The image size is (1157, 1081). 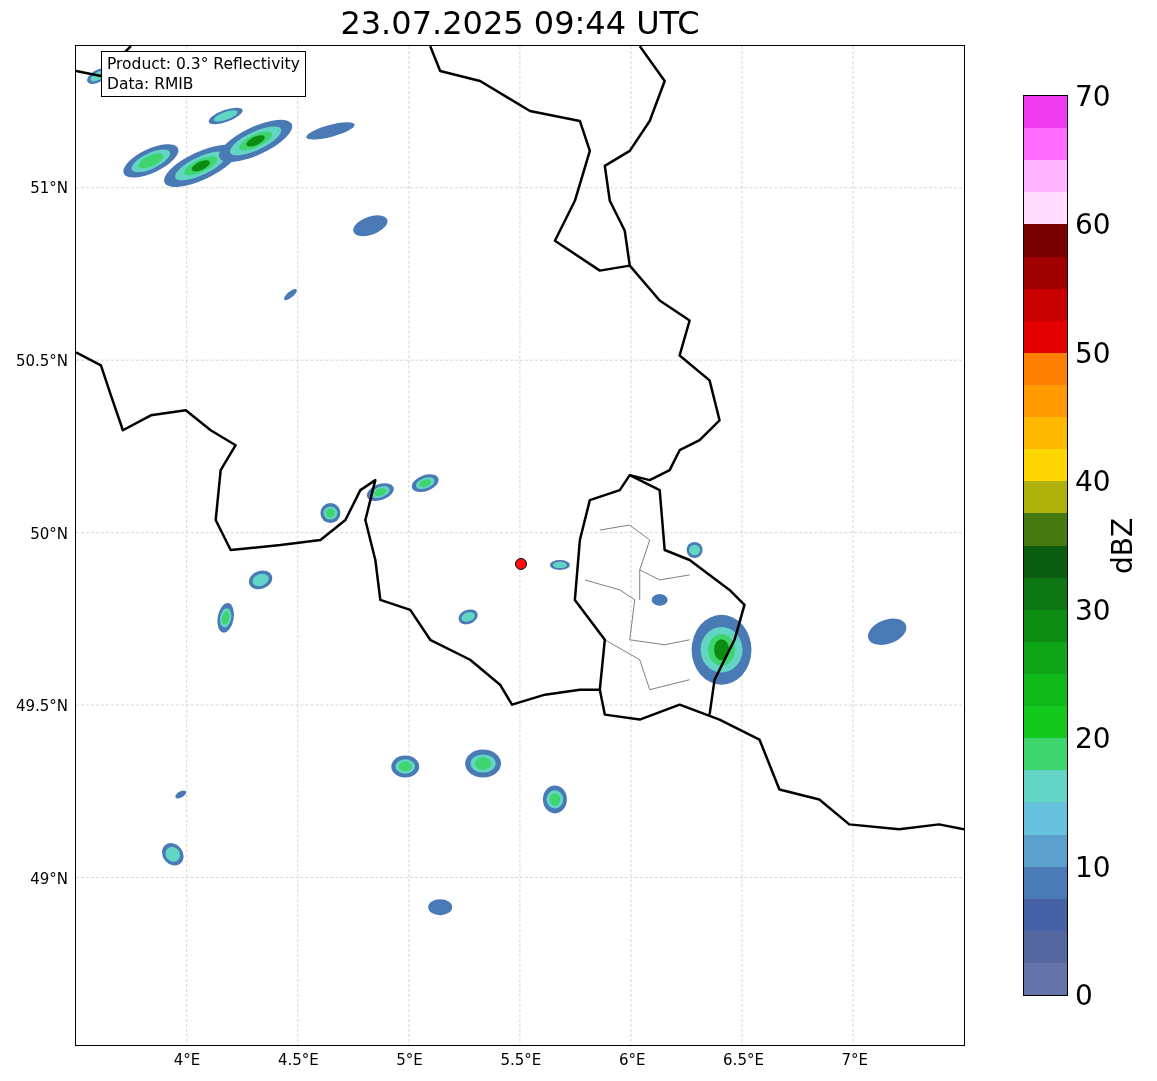 I want to click on longitude-label: 5°E, so click(x=409, y=1060).